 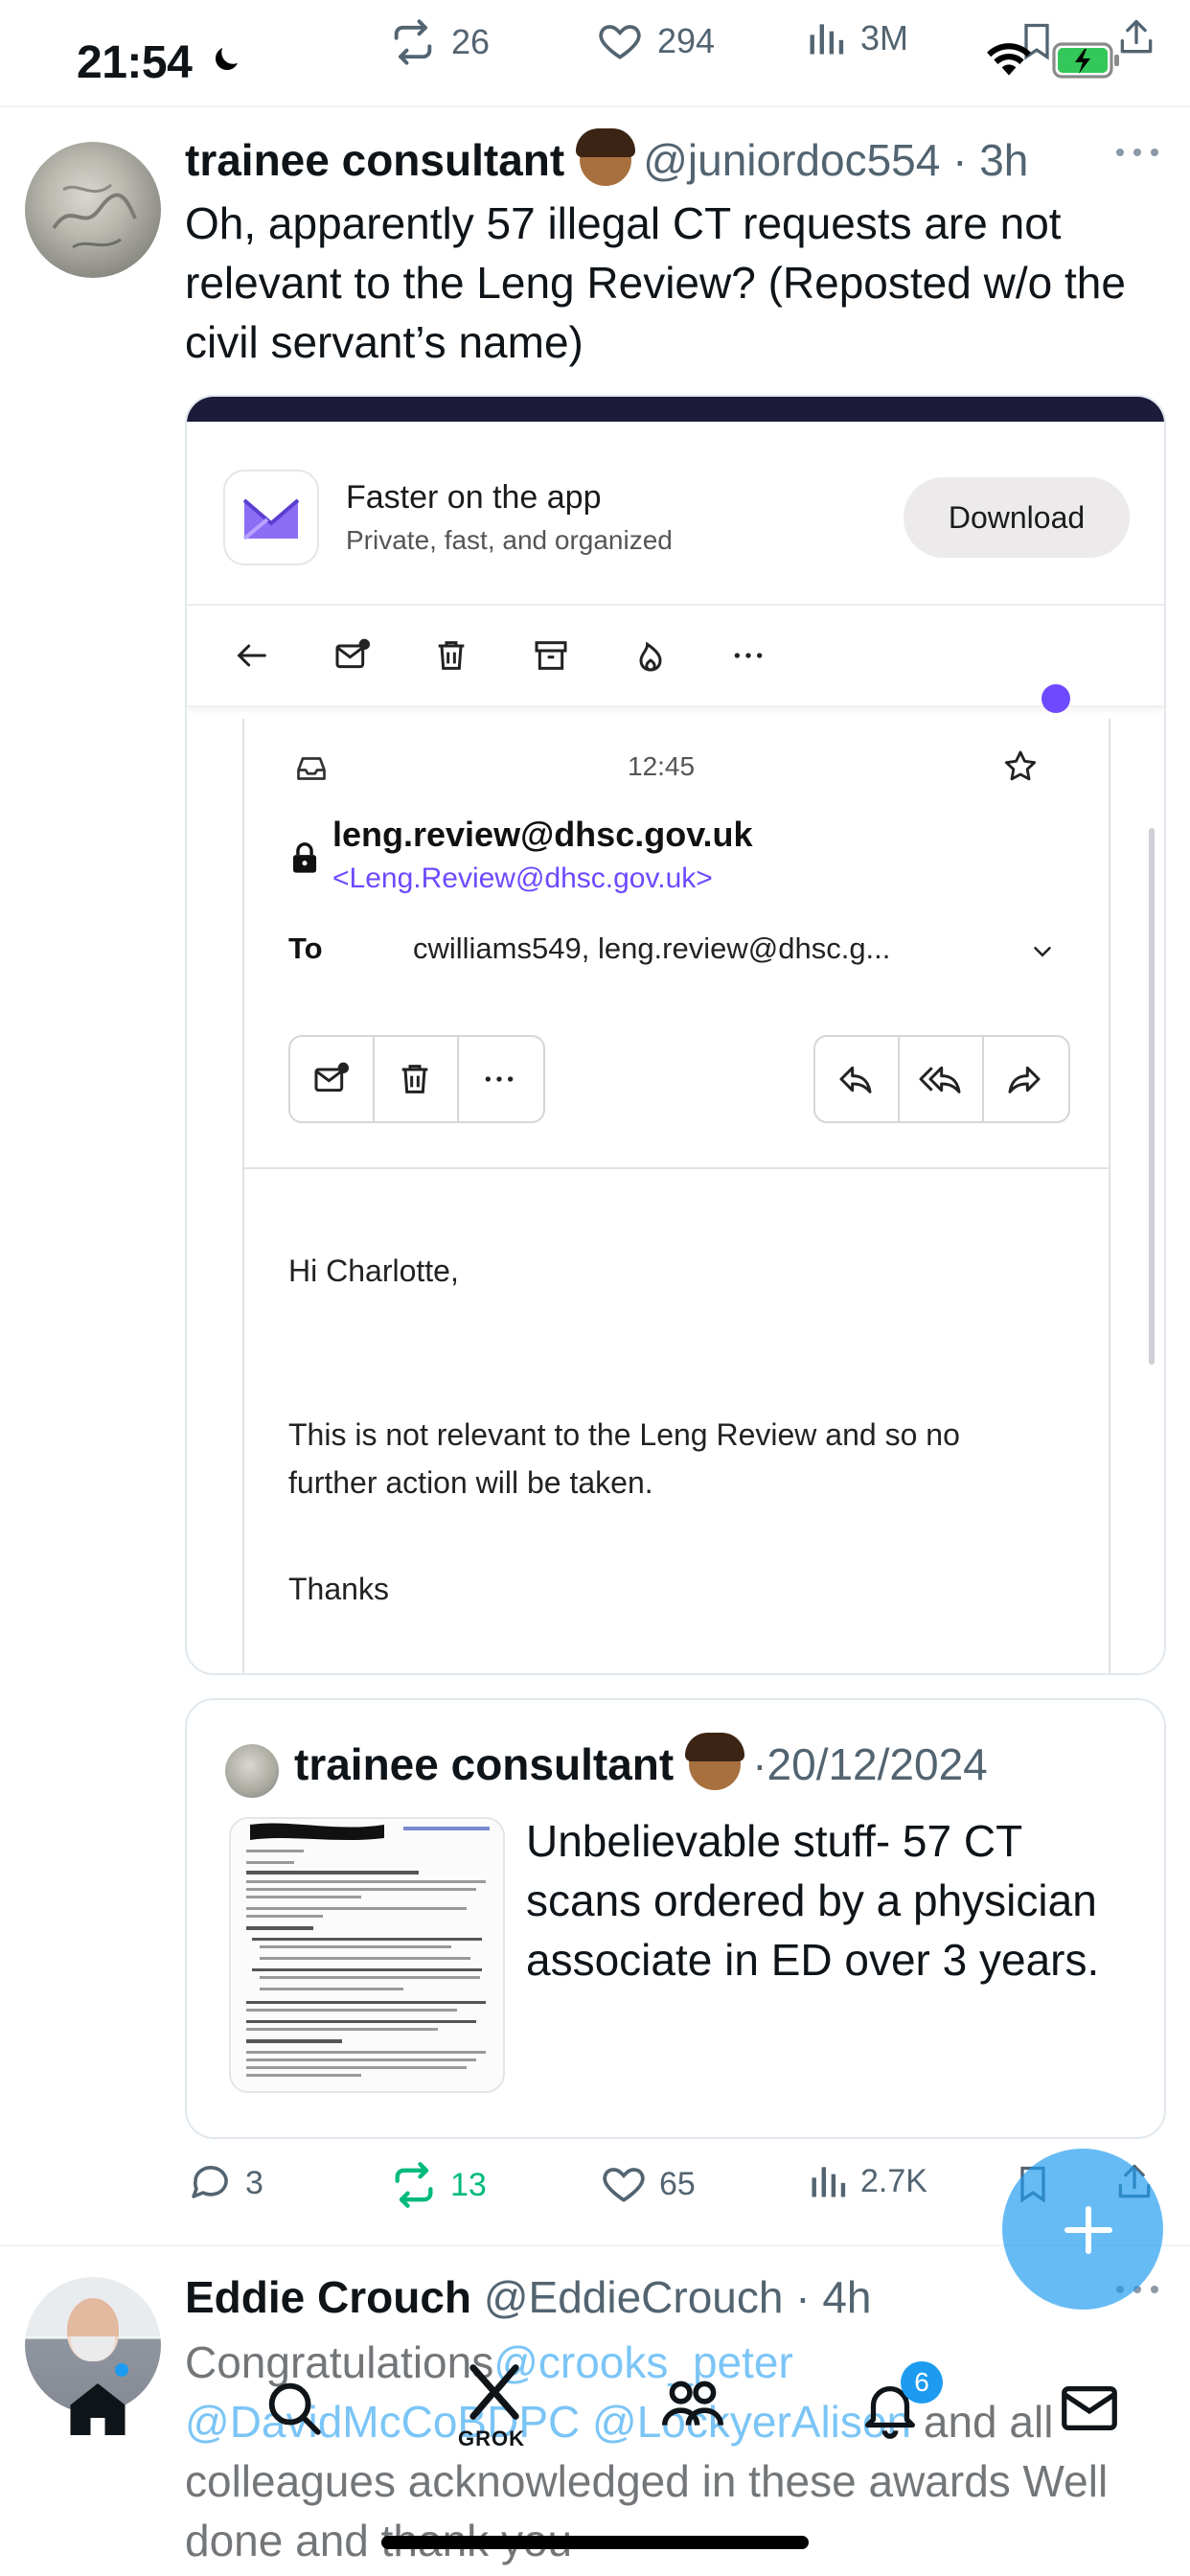 I want to click on prev-retweet-label: 26, so click(x=471, y=41).